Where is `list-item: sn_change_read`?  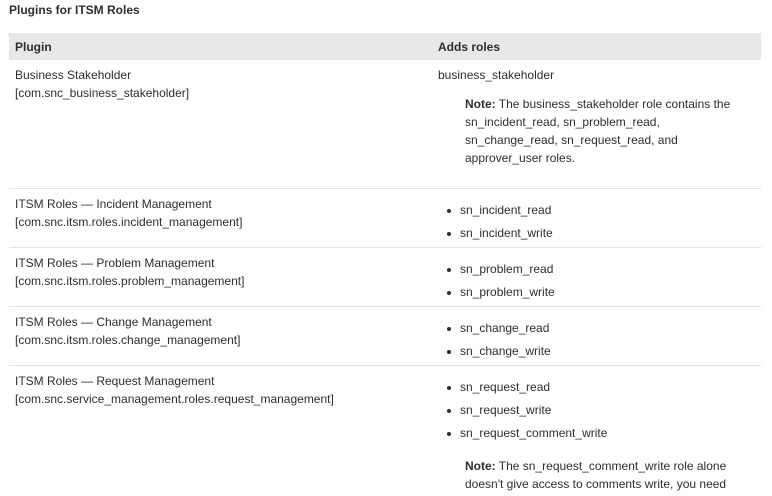
list-item: sn_change_read is located at coordinates (599, 328).